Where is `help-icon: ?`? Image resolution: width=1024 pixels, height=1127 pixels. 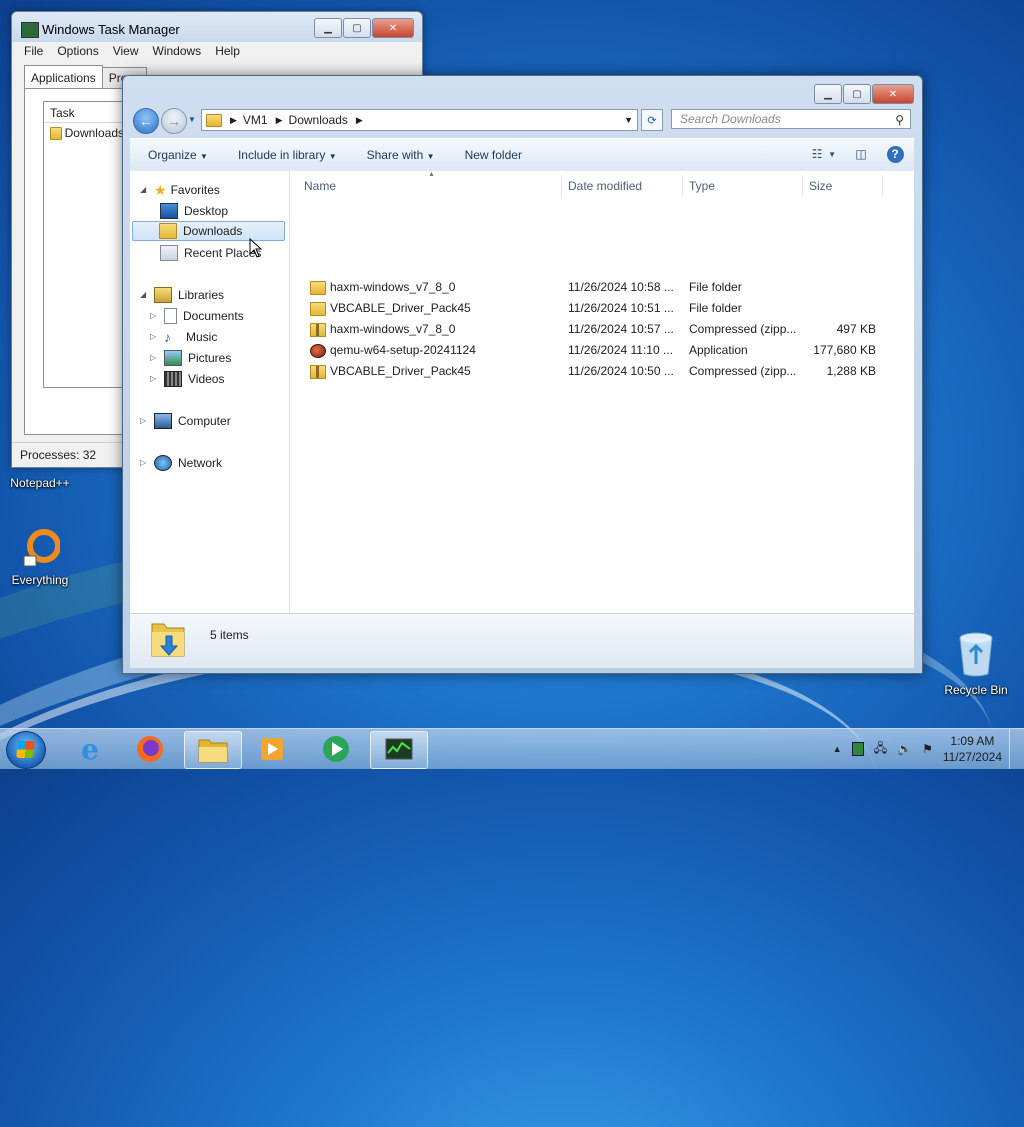
help-icon: ? is located at coordinates (895, 154).